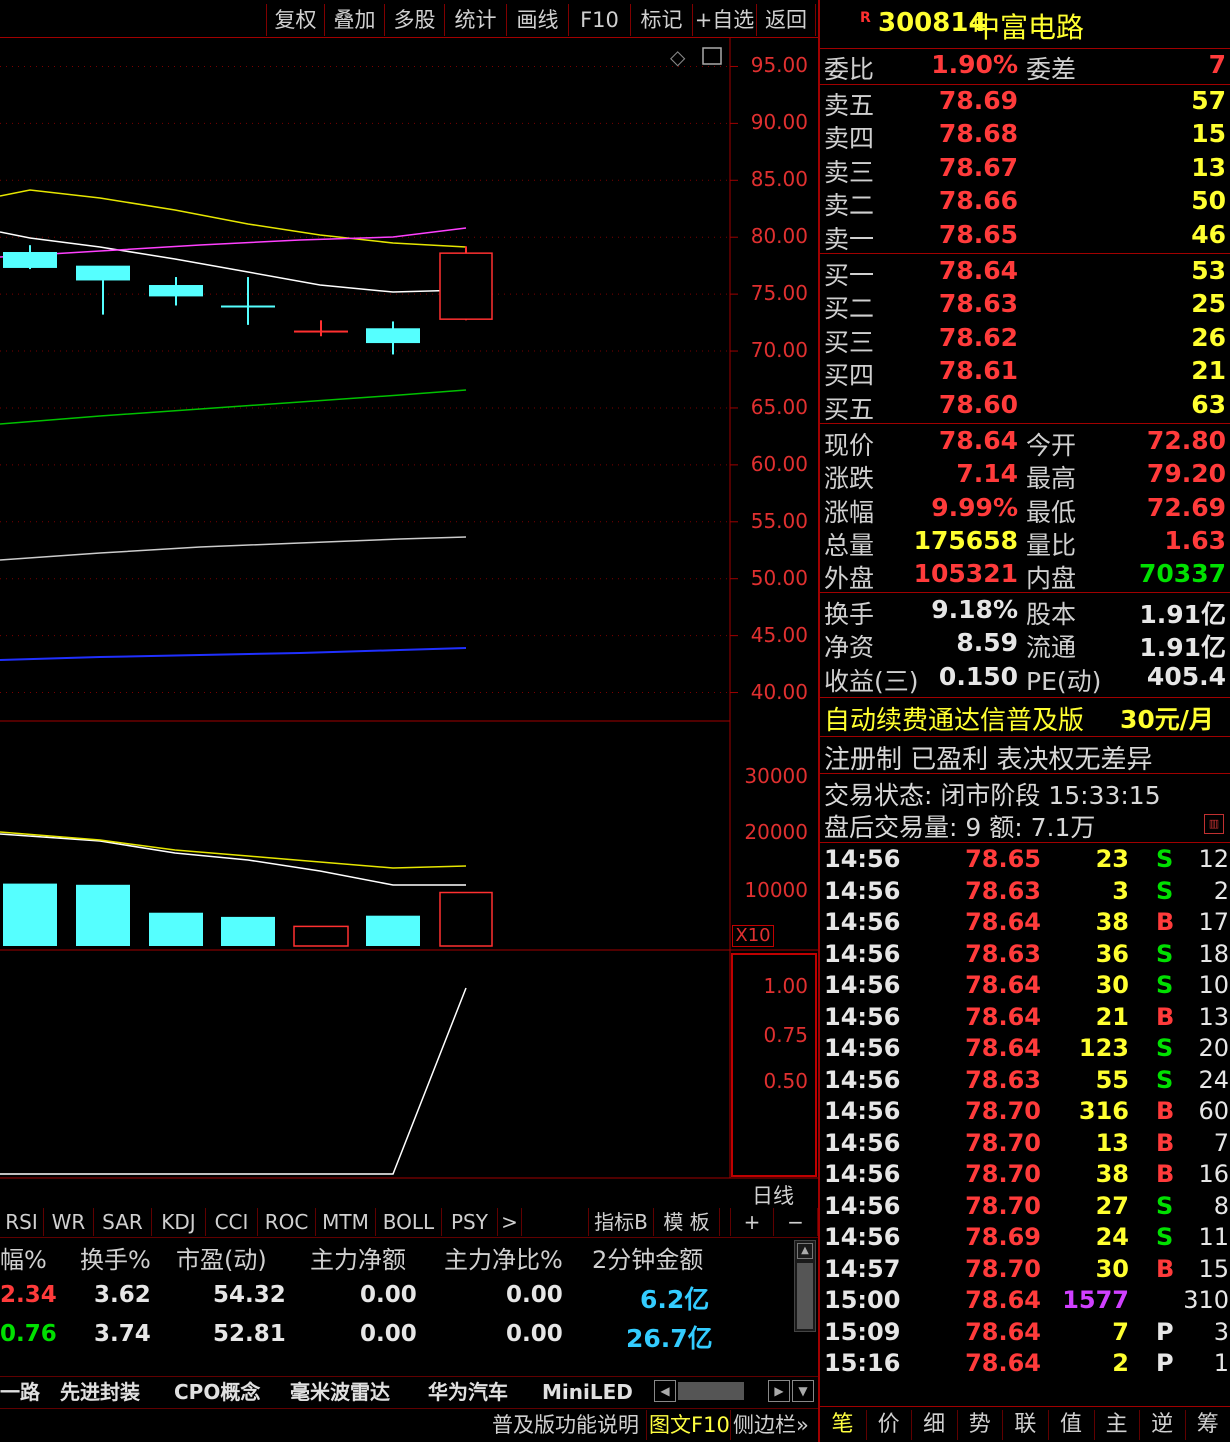 Image resolution: width=1230 pixels, height=1442 pixels. What do you see at coordinates (100, 1392) in the screenshot?
I see `block-tab: 先进封装` at bounding box center [100, 1392].